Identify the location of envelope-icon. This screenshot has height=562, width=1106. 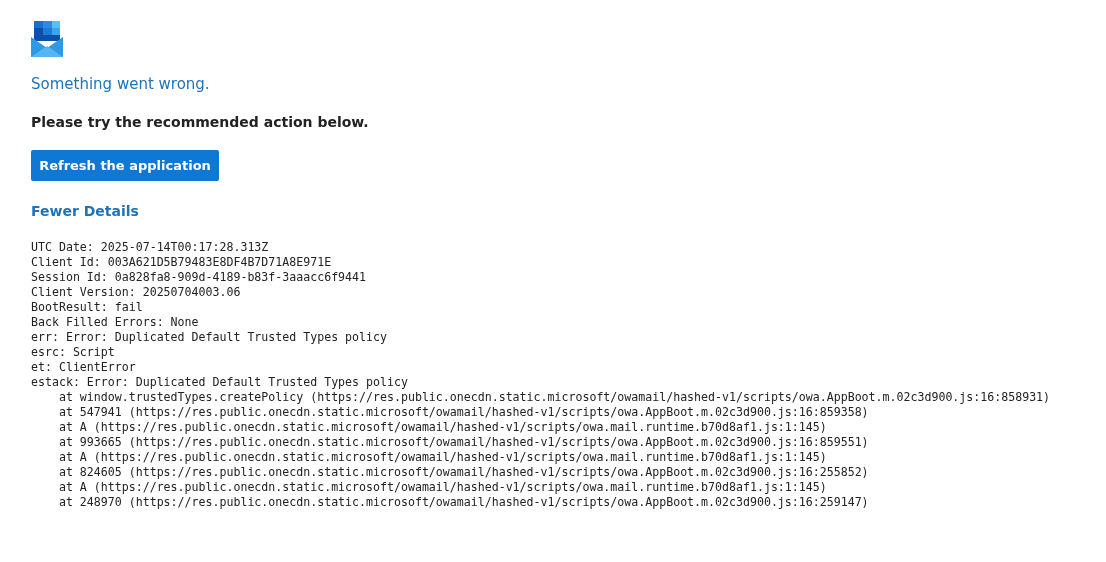
(47, 39).